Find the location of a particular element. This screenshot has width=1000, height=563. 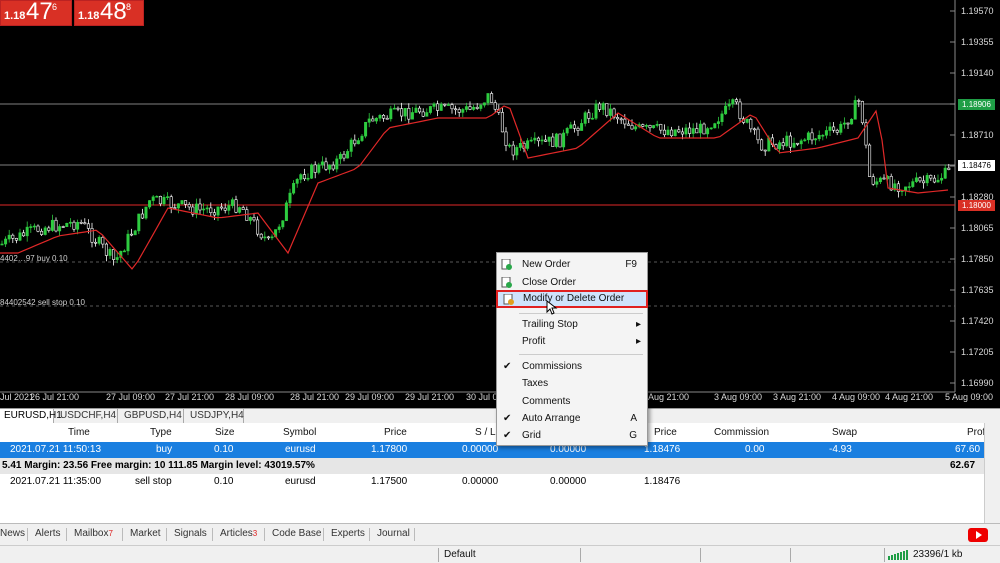

tab-separator is located at coordinates (264, 534).